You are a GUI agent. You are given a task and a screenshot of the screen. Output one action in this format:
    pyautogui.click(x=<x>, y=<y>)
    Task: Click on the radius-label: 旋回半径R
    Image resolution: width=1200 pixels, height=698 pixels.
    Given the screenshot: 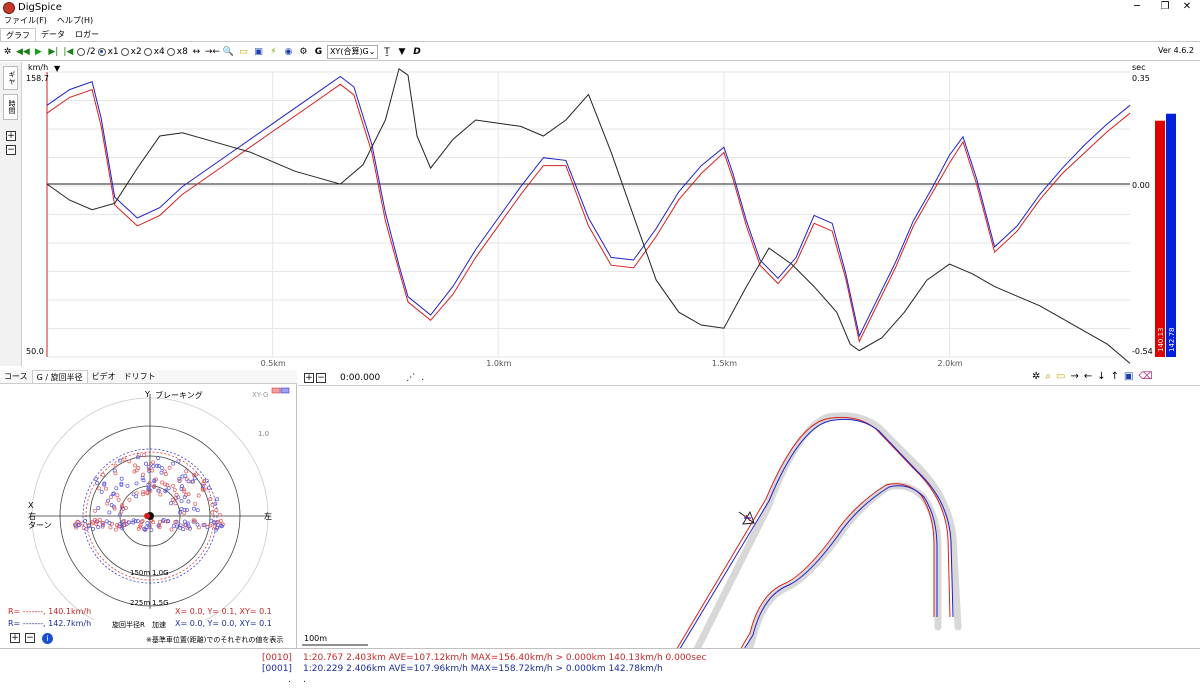 What is the action you would take?
    pyautogui.click(x=128, y=625)
    